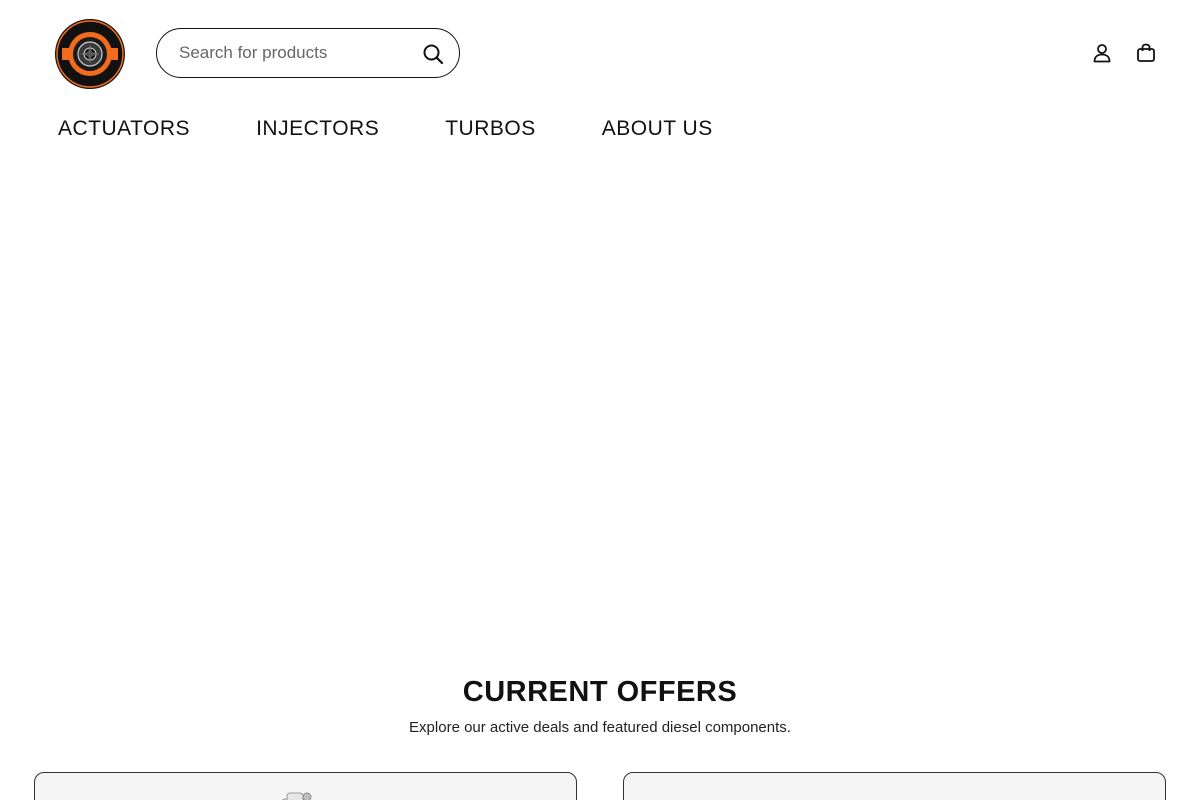 This screenshot has height=800, width=1200. I want to click on search-input, so click(299, 53).